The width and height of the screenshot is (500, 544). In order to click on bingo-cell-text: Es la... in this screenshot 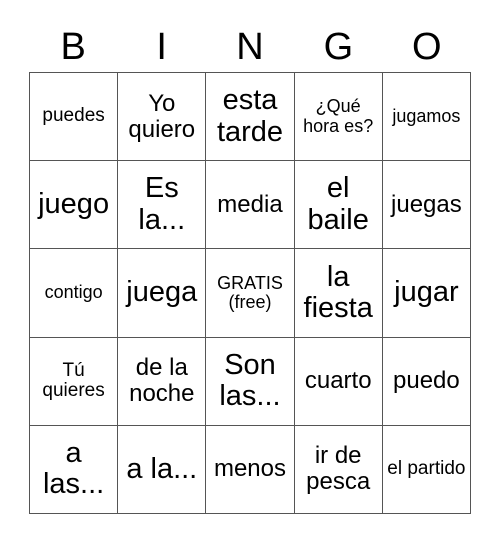, I will do `click(162, 204)`.